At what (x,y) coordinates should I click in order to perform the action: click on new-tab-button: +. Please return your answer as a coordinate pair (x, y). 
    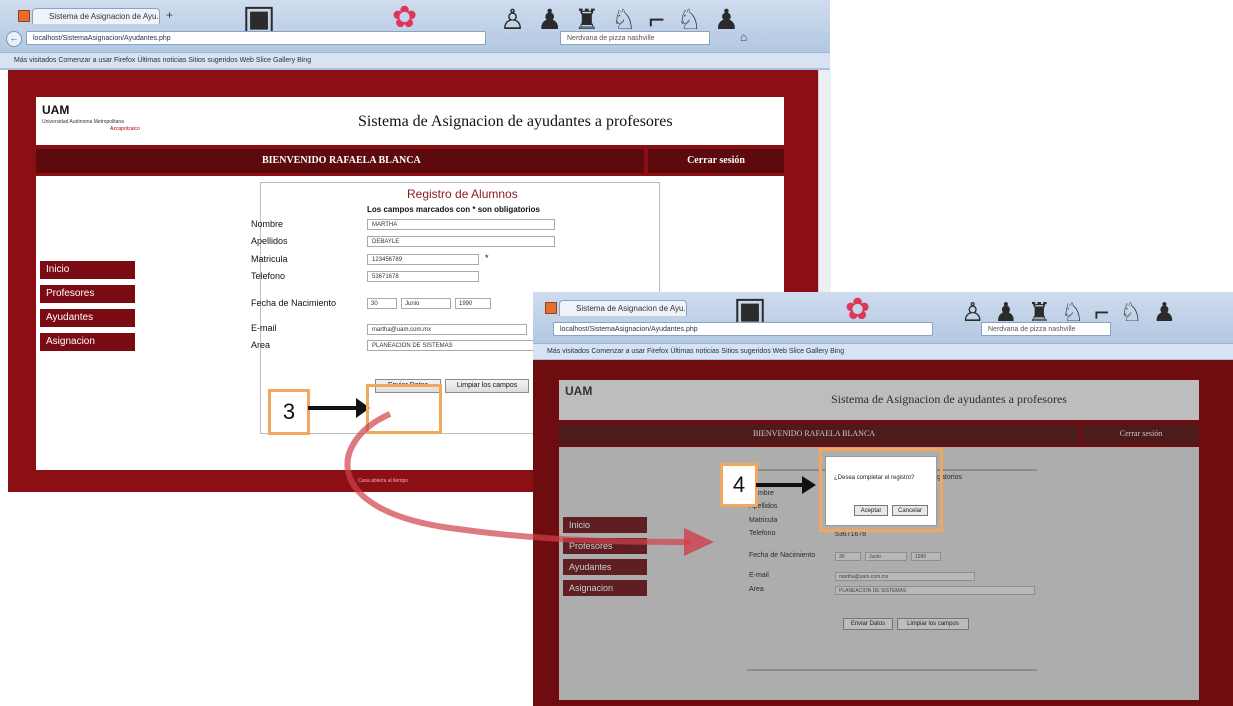
    Looking at the image, I should click on (169, 15).